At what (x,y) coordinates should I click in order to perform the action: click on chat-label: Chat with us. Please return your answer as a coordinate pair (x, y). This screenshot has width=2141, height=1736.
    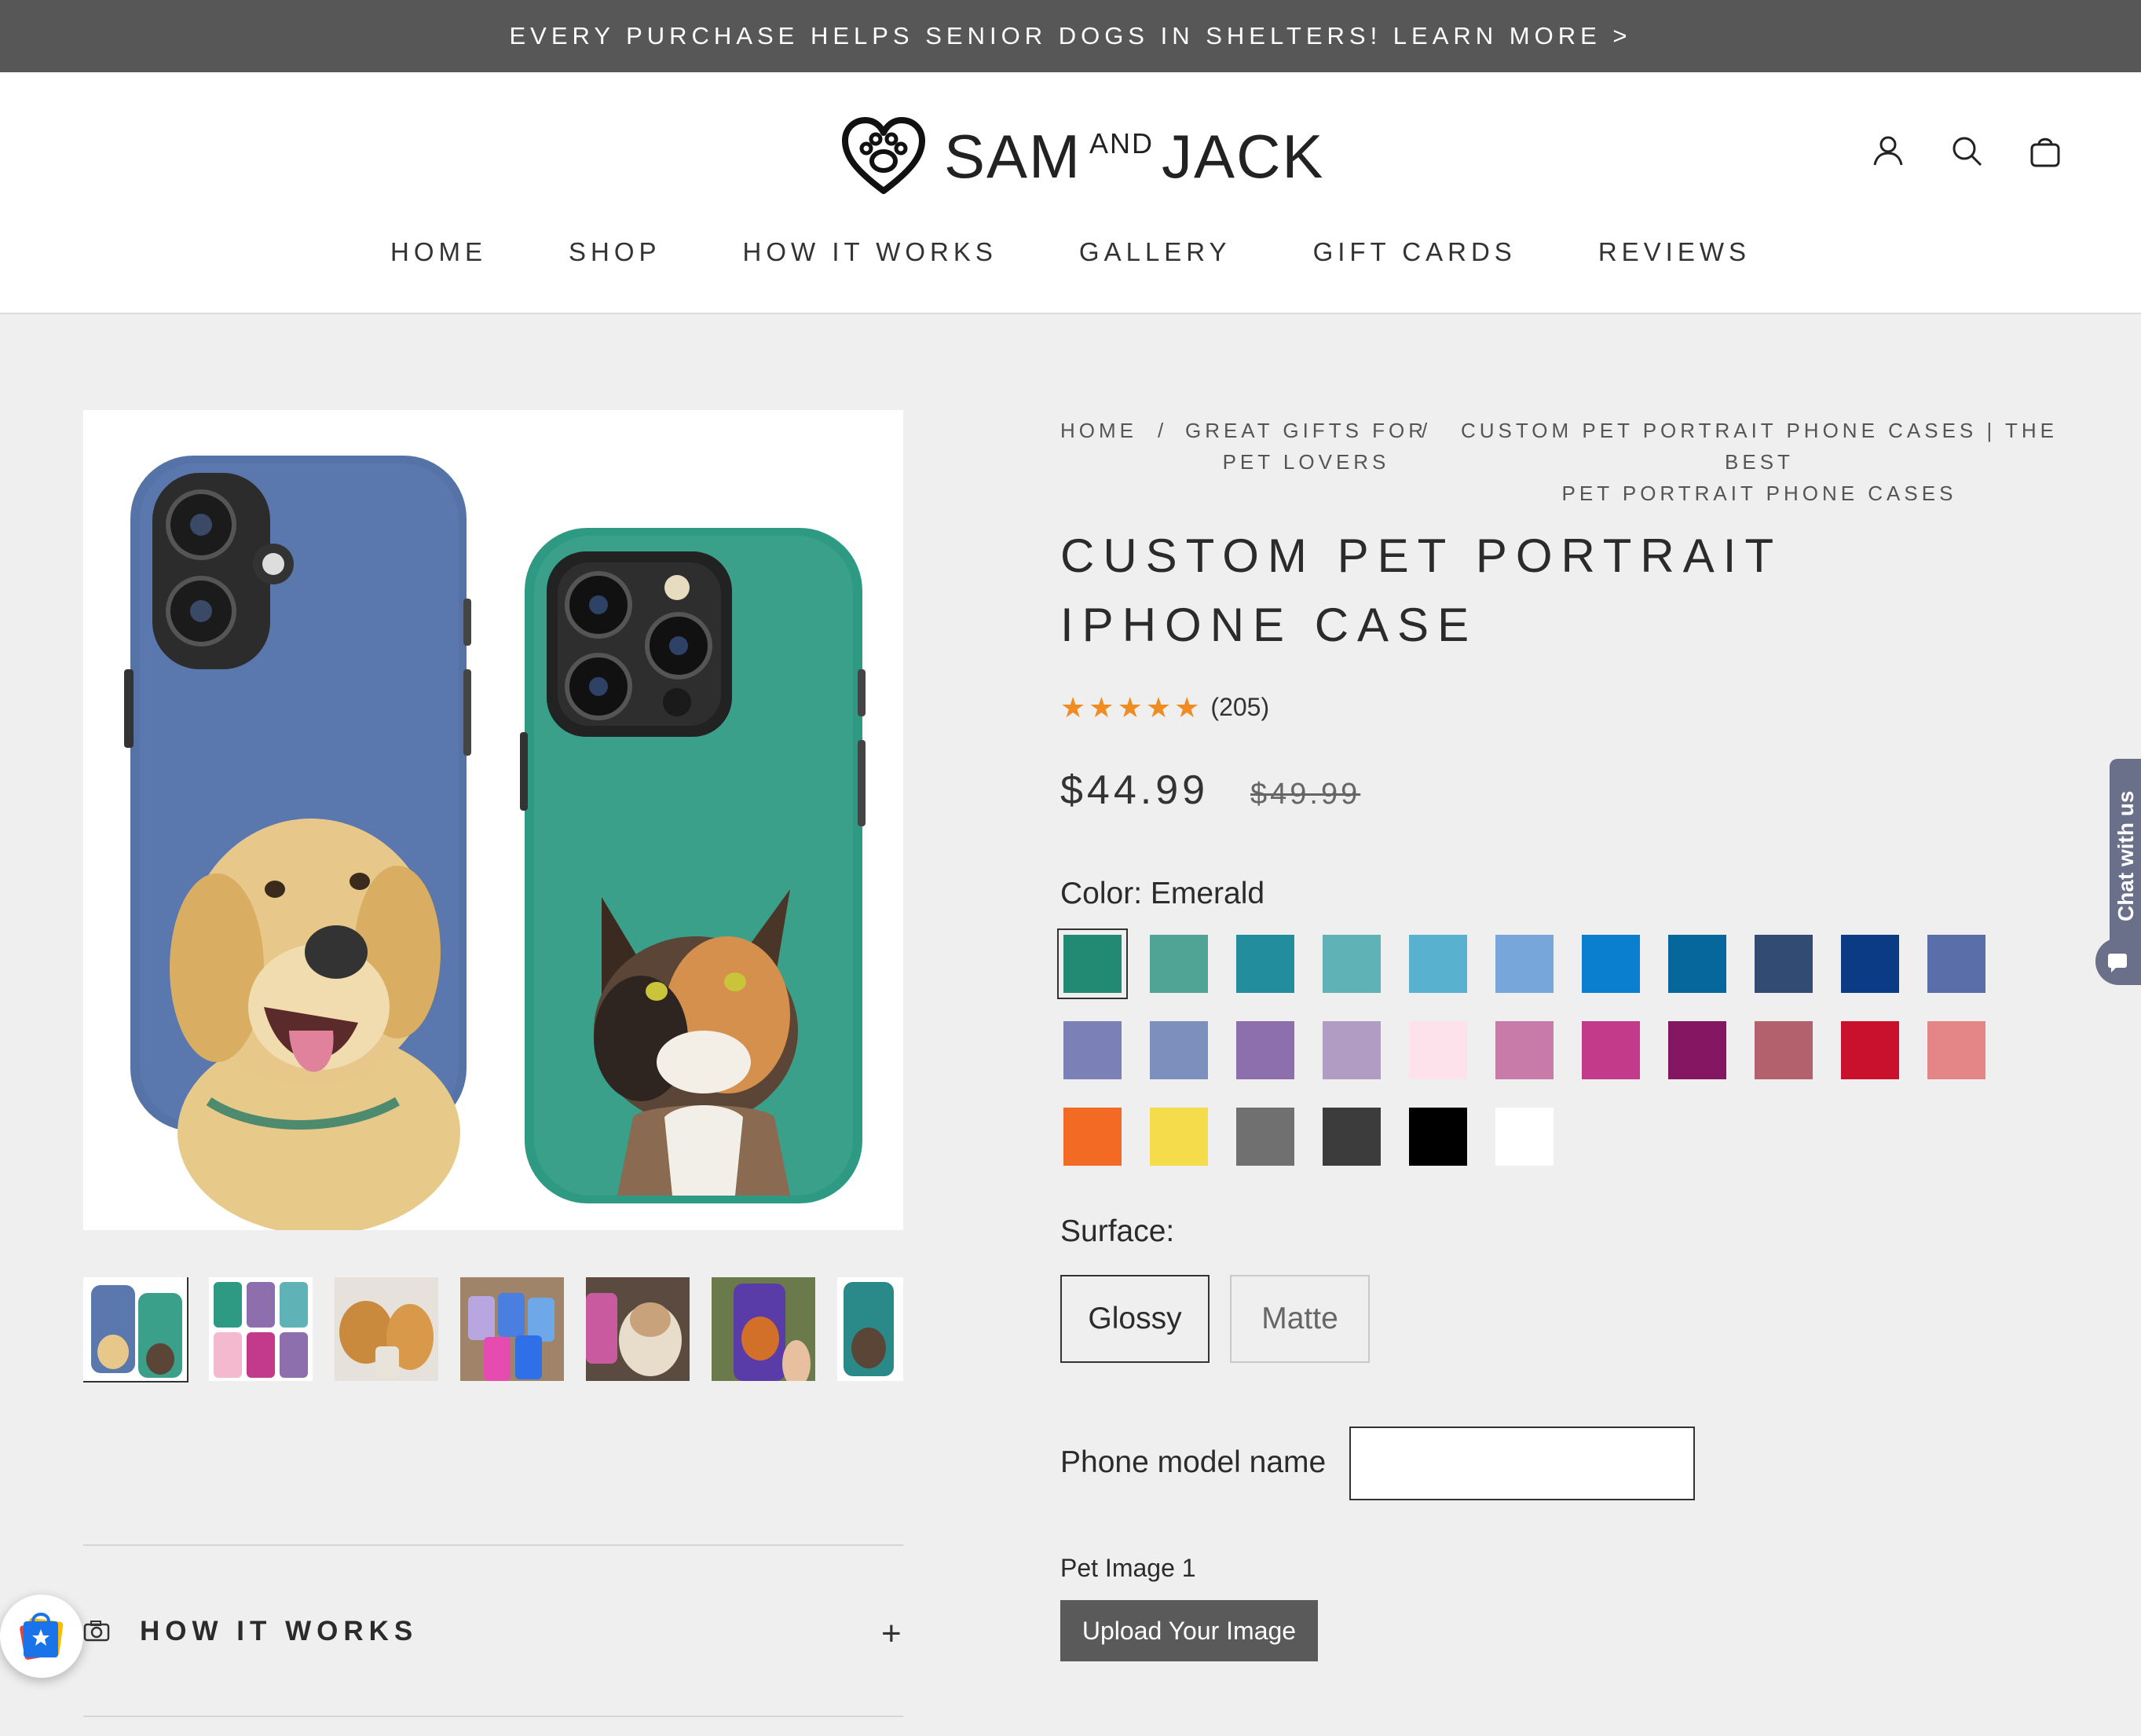
    Looking at the image, I should click on (2124, 856).